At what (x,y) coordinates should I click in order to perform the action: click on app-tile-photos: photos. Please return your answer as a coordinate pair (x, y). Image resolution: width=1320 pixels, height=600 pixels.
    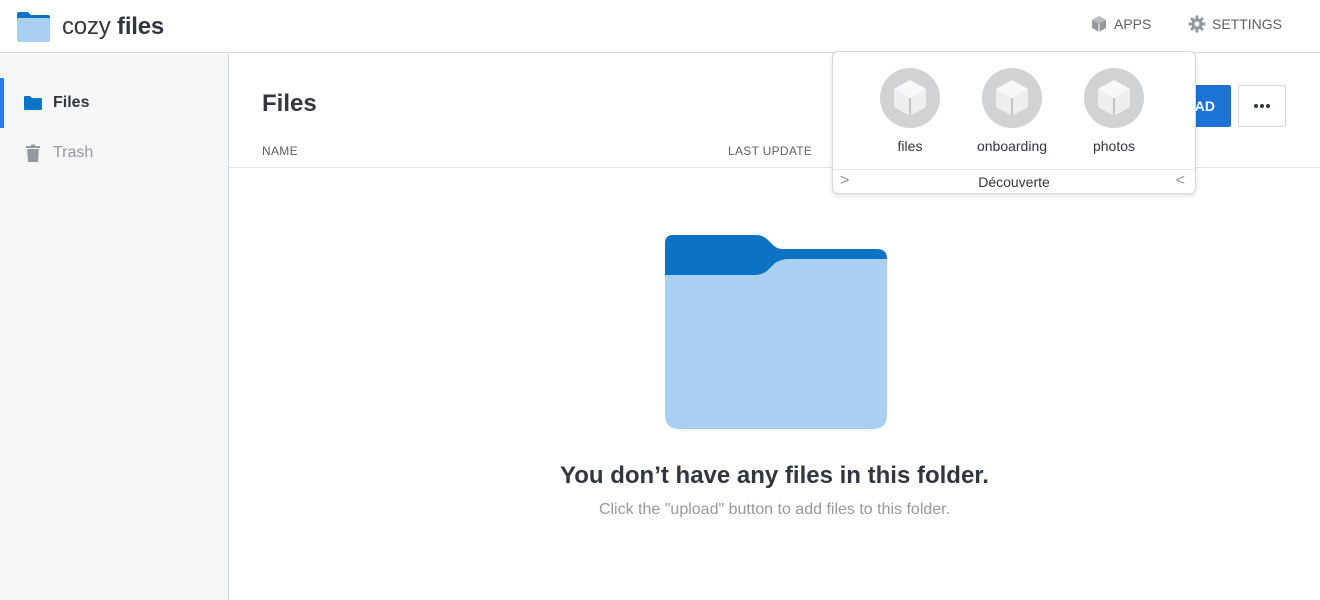
    Looking at the image, I should click on (1114, 110).